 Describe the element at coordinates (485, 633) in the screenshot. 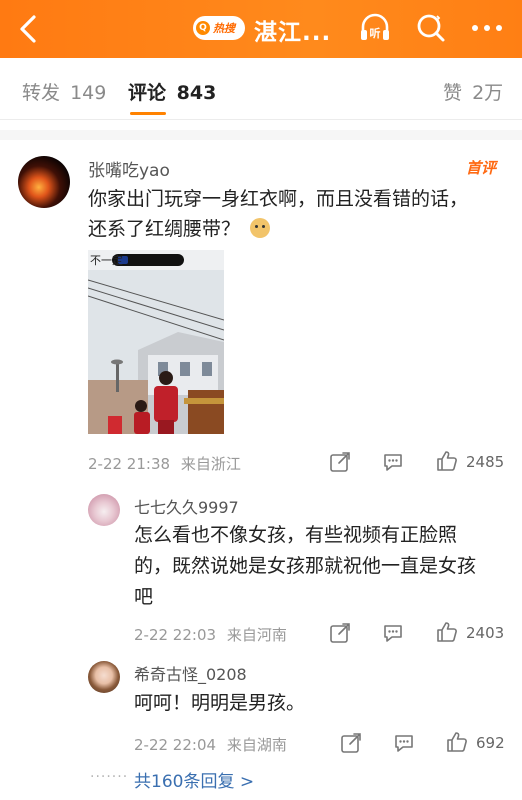

I see `like-count: 2403` at that location.